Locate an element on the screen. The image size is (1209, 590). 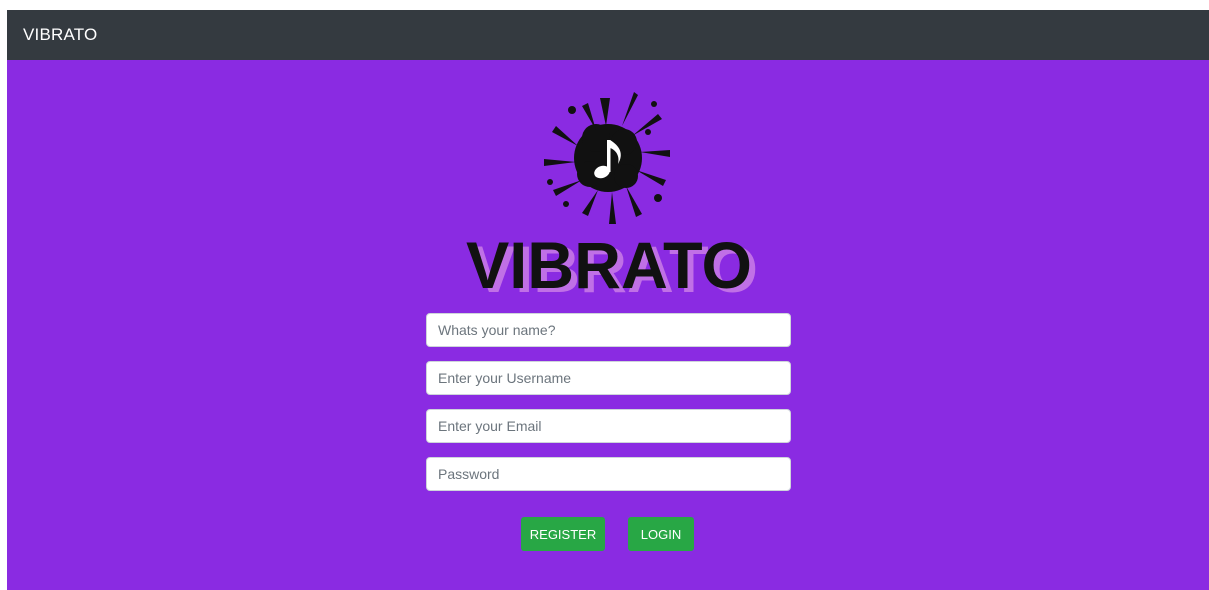
username-input is located at coordinates (608, 378).